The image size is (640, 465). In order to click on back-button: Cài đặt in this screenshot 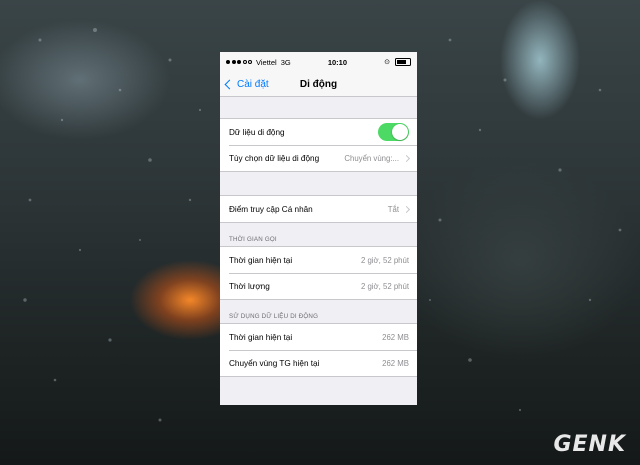, I will do `click(244, 84)`.